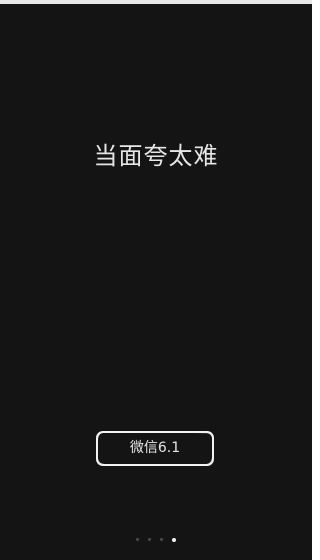 This screenshot has width=320, height=560. I want to click on page-dot-4-active, so click(174, 539).